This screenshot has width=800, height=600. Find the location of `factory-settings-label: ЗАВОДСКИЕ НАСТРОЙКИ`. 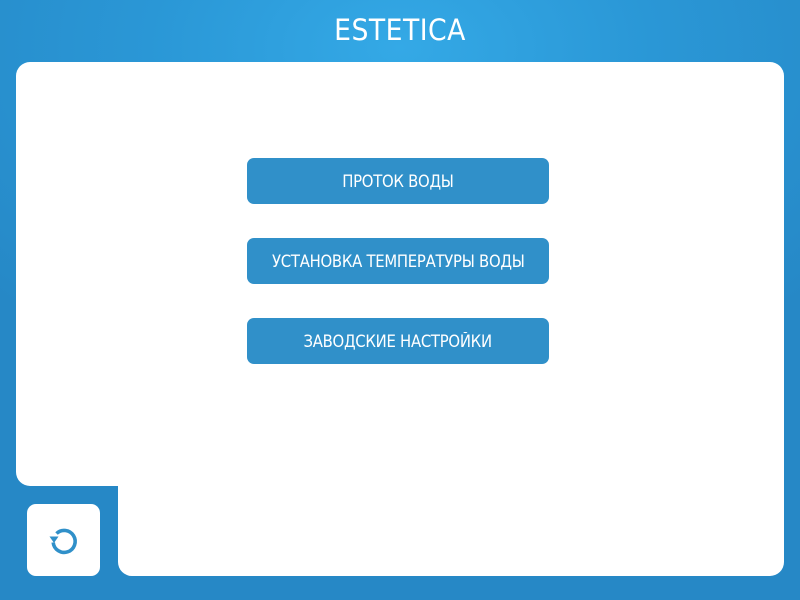

factory-settings-label: ЗАВОДСКИЕ НАСТРОЙКИ is located at coordinates (398, 341).